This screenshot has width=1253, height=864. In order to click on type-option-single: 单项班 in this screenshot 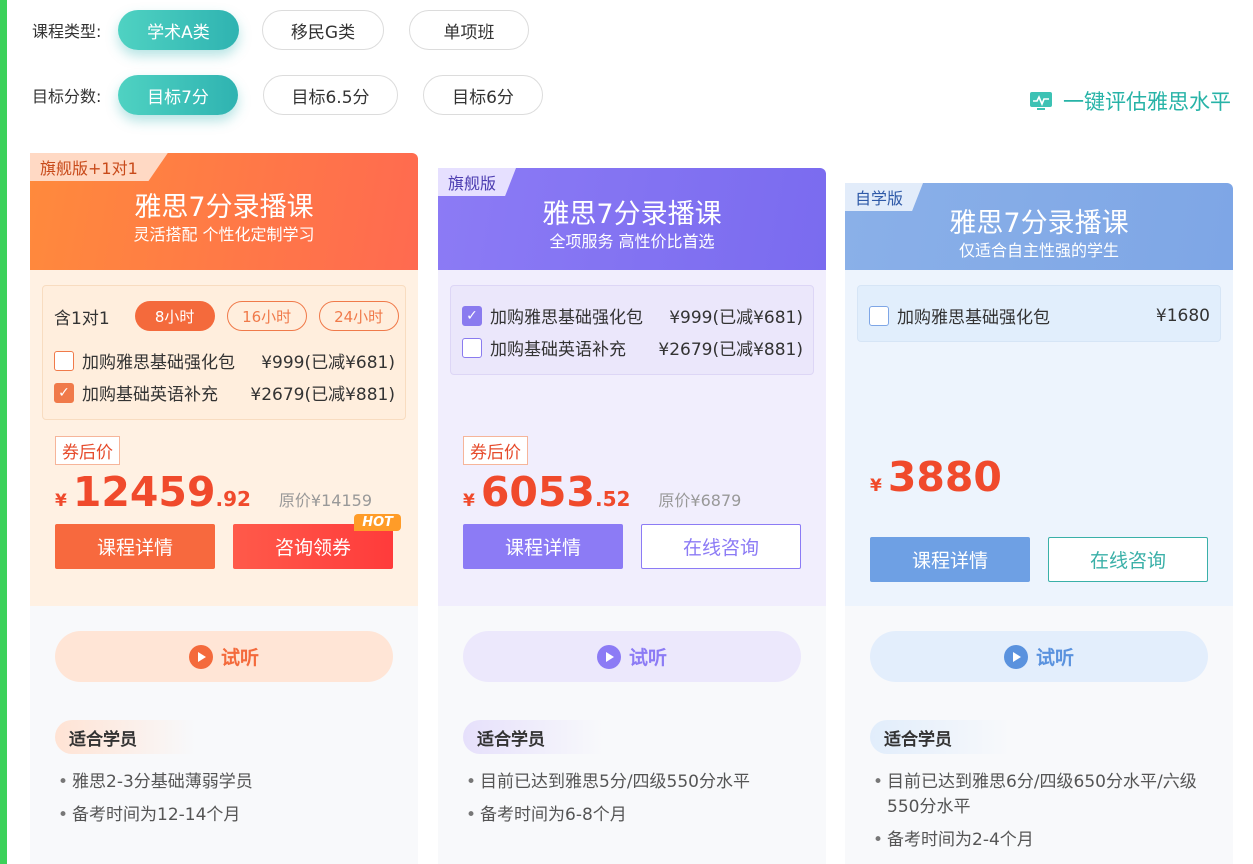, I will do `click(469, 30)`.